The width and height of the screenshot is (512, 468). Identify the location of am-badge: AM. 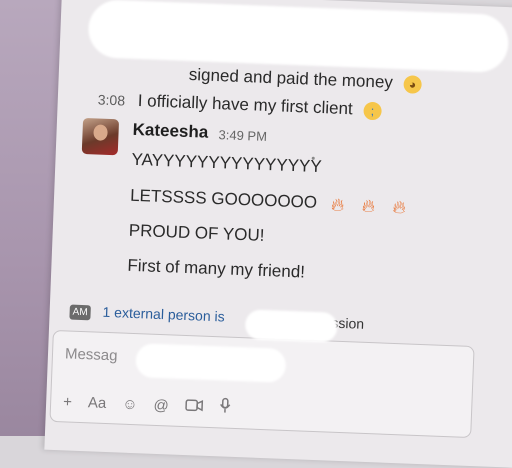
(80, 312).